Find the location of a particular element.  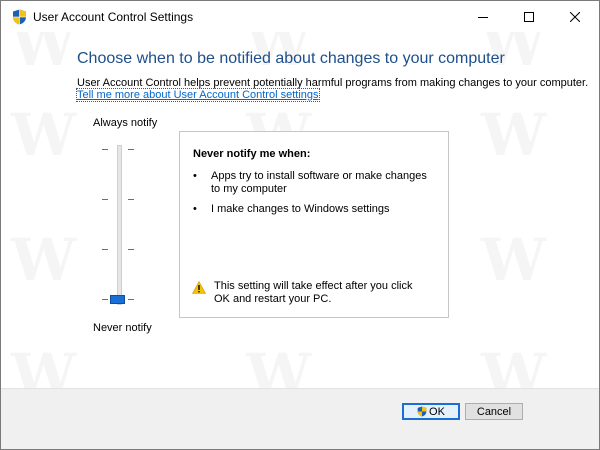

ok-button-label: OK is located at coordinates (437, 411).